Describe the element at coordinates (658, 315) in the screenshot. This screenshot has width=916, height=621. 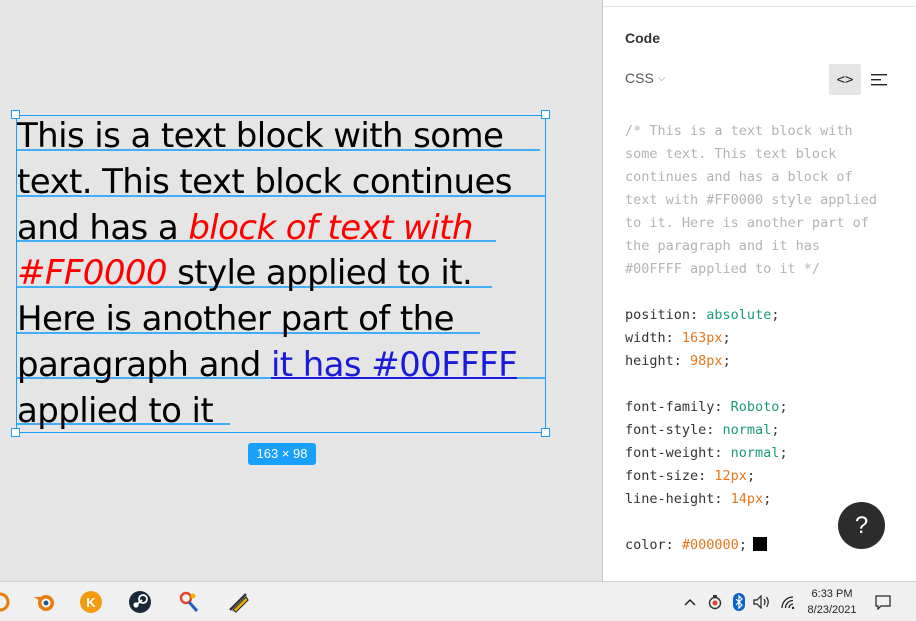
I see `css-prop-name: position` at that location.